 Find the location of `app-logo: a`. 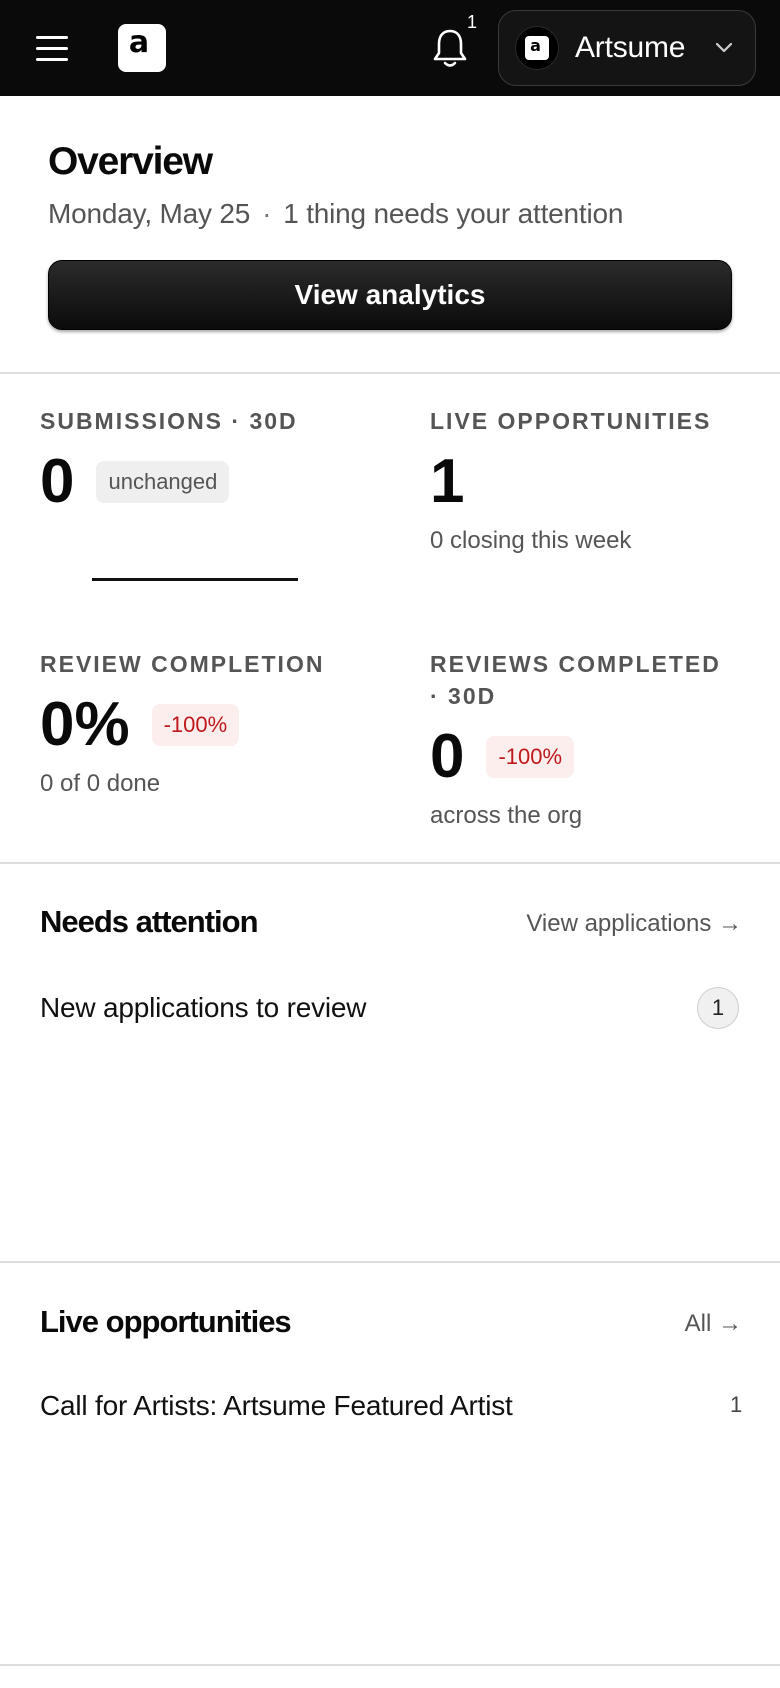

app-logo: a is located at coordinates (142, 48).